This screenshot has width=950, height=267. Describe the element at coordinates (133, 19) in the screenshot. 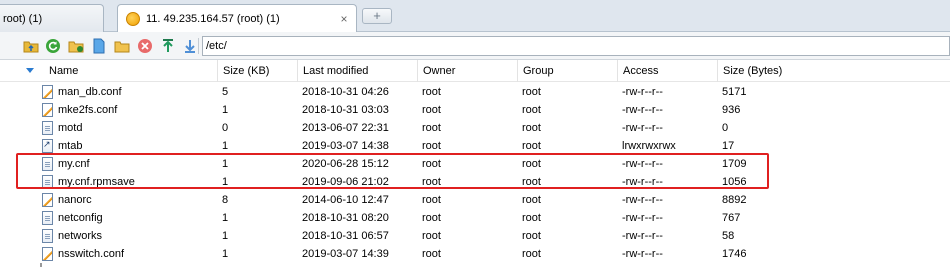

I see `connection-status-icon` at that location.